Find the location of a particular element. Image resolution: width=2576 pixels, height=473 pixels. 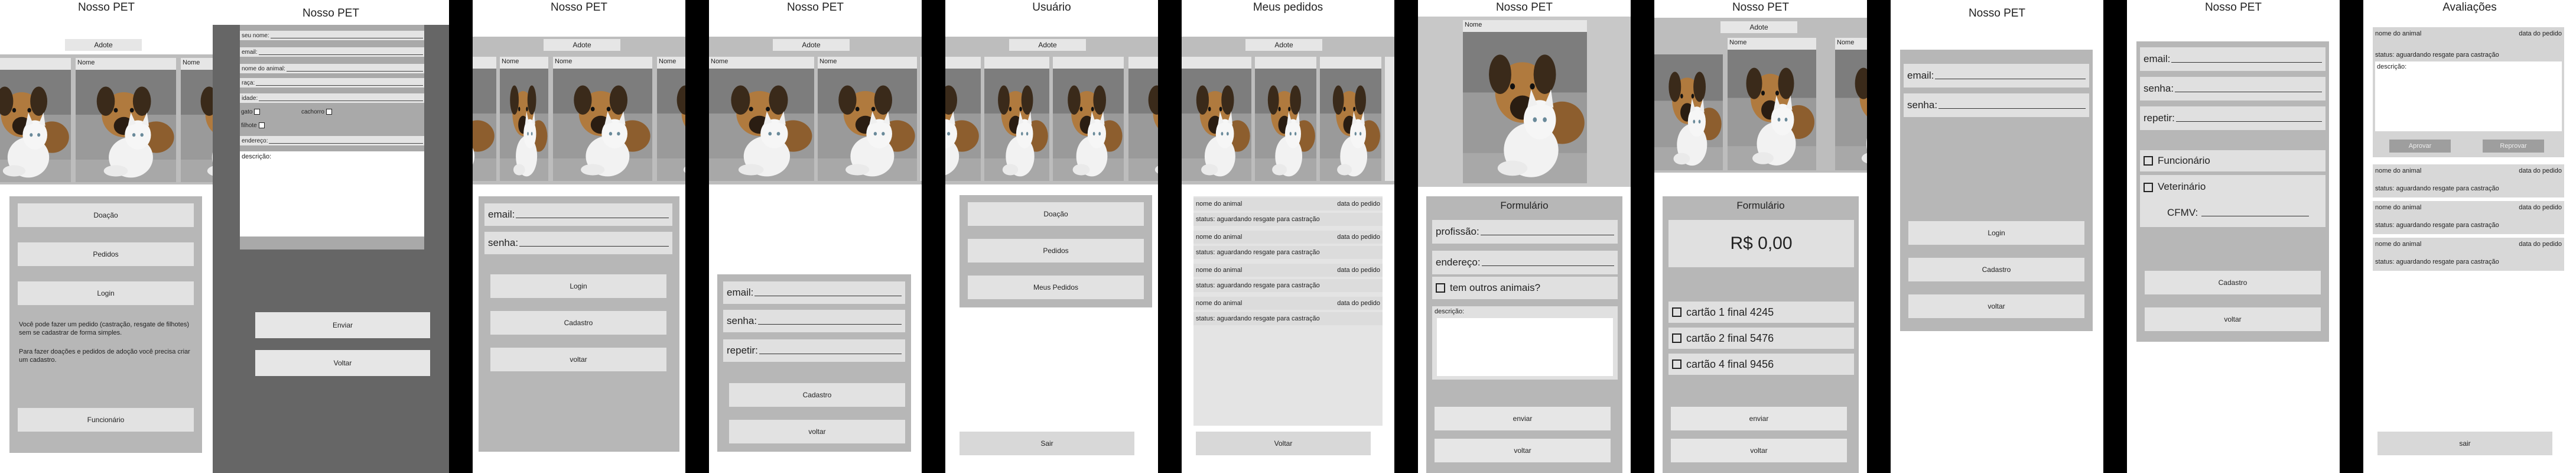

nome-field: seu nome: is located at coordinates (332, 36).